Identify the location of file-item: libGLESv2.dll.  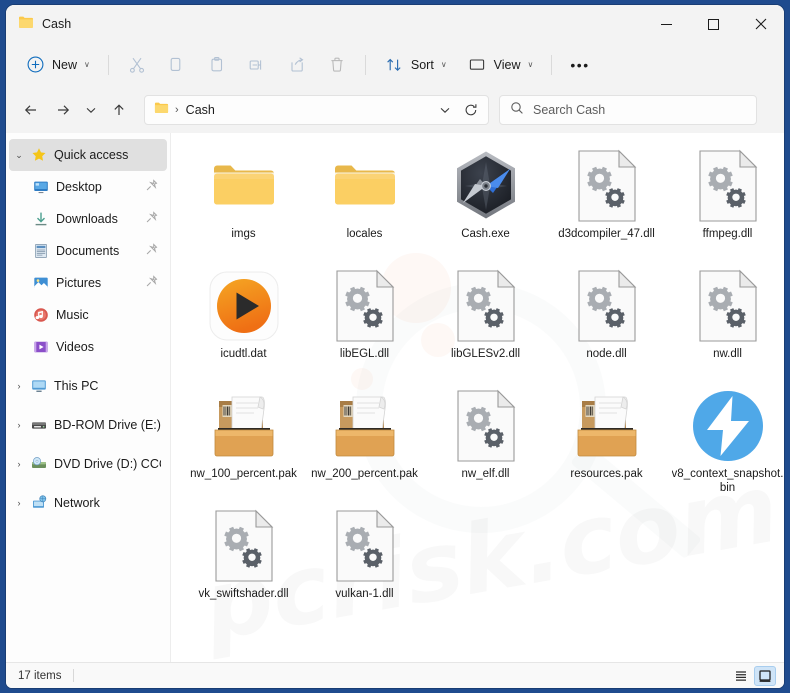
(485, 323).